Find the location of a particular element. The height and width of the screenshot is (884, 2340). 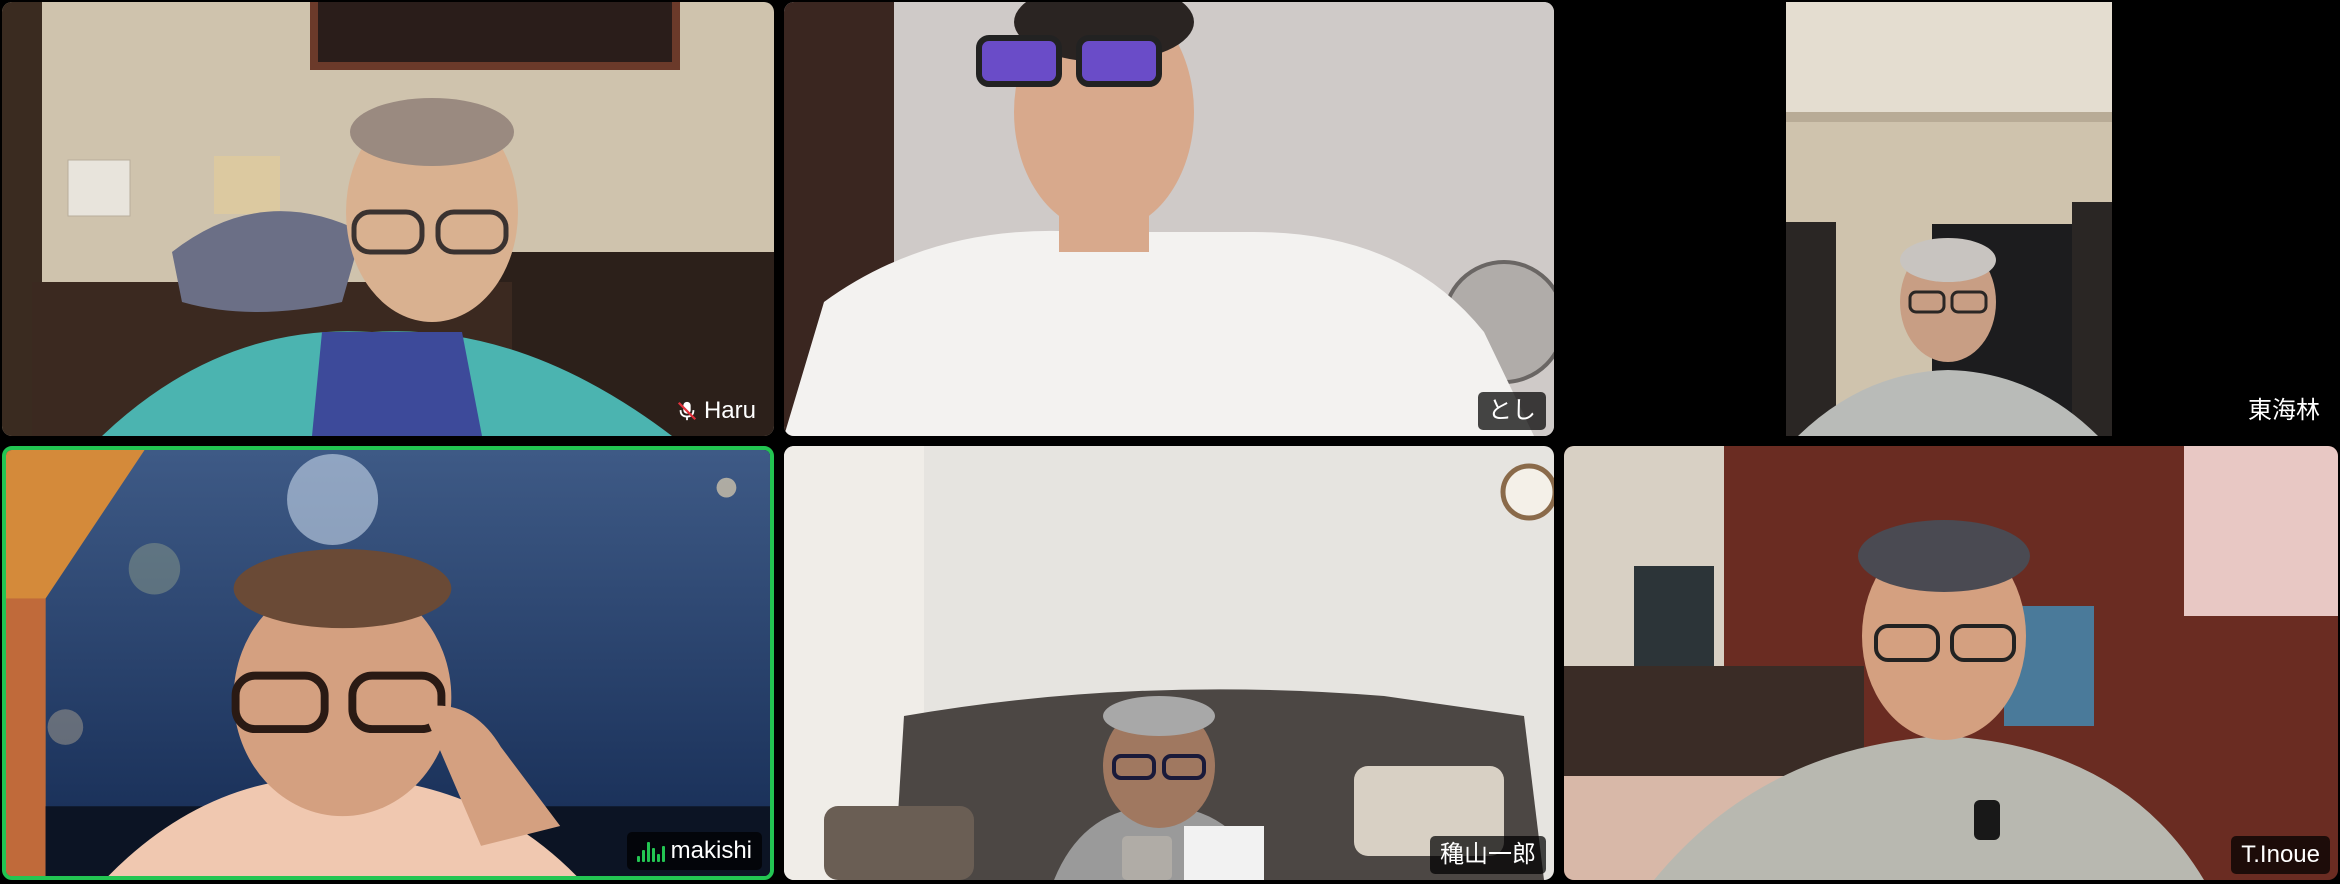

audio-level-icon is located at coordinates (650, 851).